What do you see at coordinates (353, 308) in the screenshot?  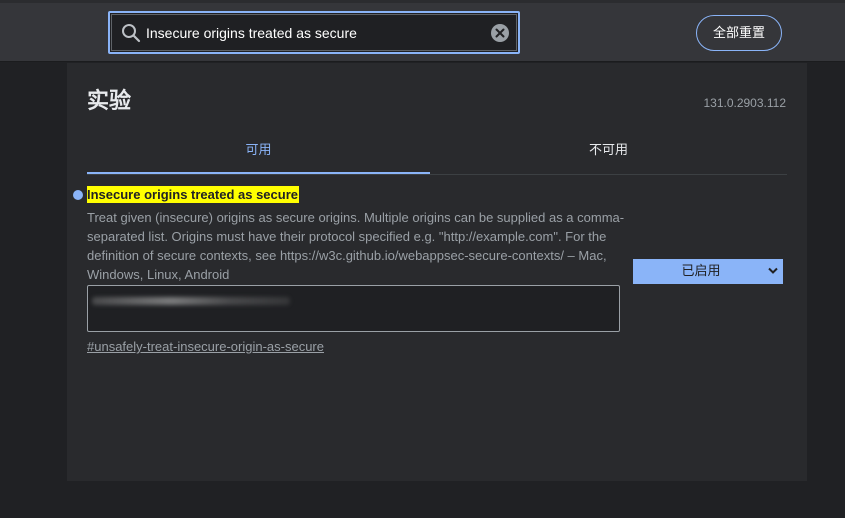 I see `origins-textarea` at bounding box center [353, 308].